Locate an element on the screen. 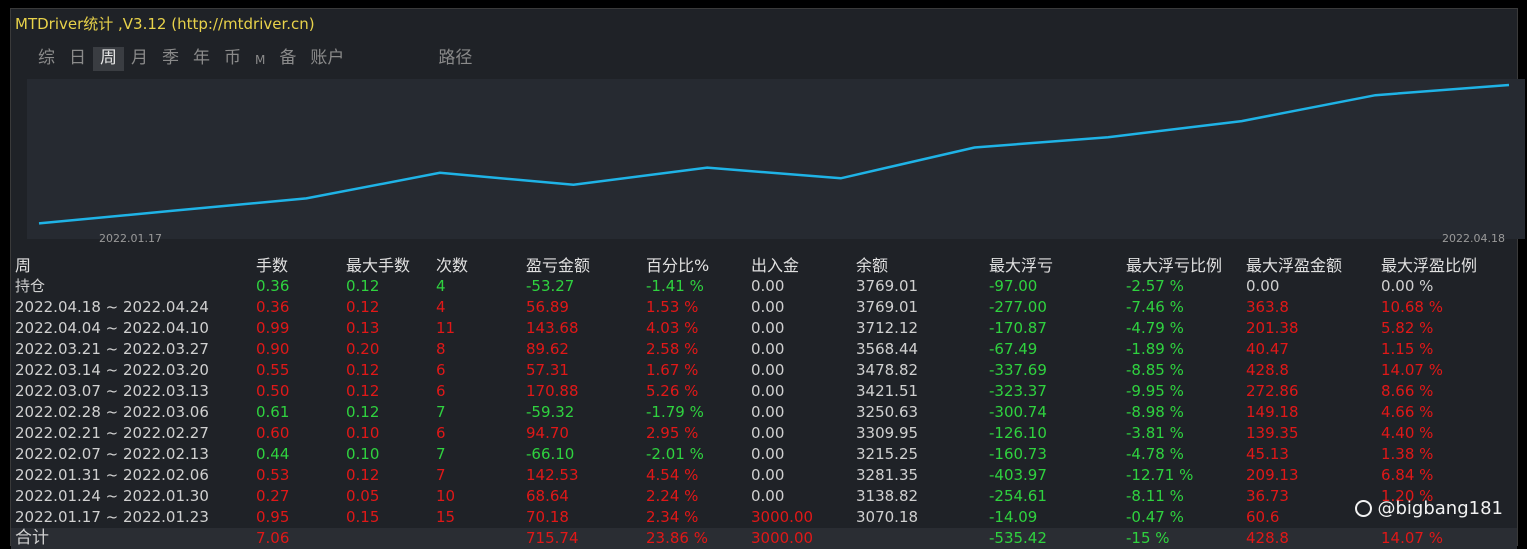  table-cell-lots: 0.90 is located at coordinates (272, 349).